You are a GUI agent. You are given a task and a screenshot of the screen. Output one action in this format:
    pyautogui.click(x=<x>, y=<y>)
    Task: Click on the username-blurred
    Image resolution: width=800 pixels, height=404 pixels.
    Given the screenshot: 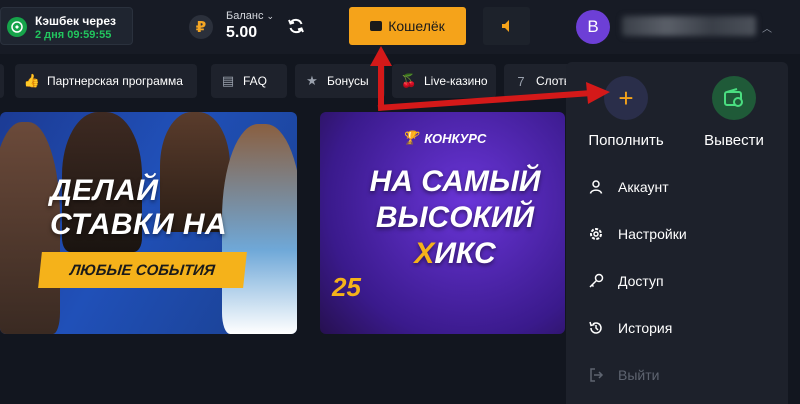 What is the action you would take?
    pyautogui.click(x=689, y=26)
    